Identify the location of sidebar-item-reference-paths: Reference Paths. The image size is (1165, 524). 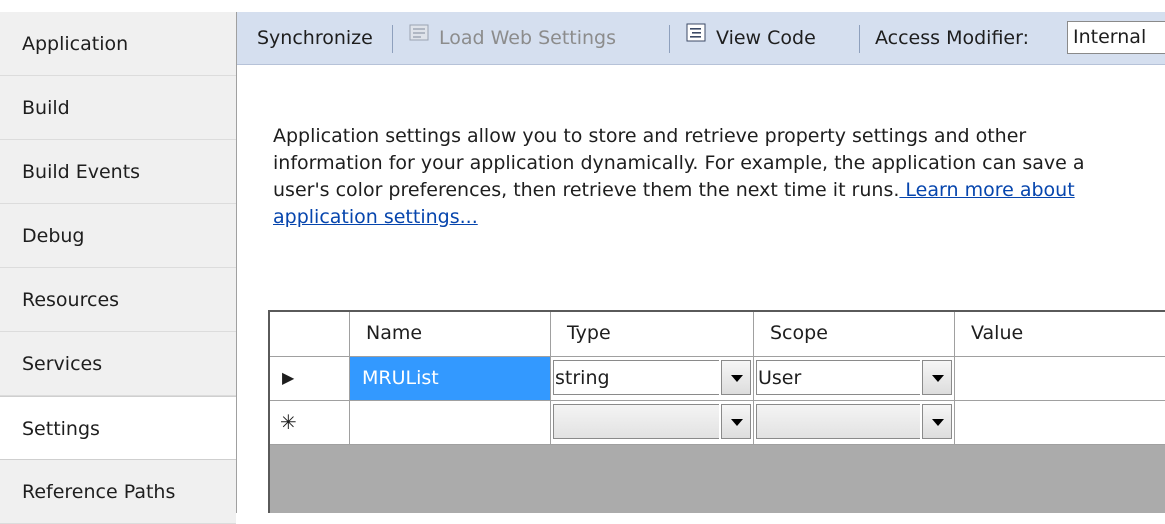
(118, 492).